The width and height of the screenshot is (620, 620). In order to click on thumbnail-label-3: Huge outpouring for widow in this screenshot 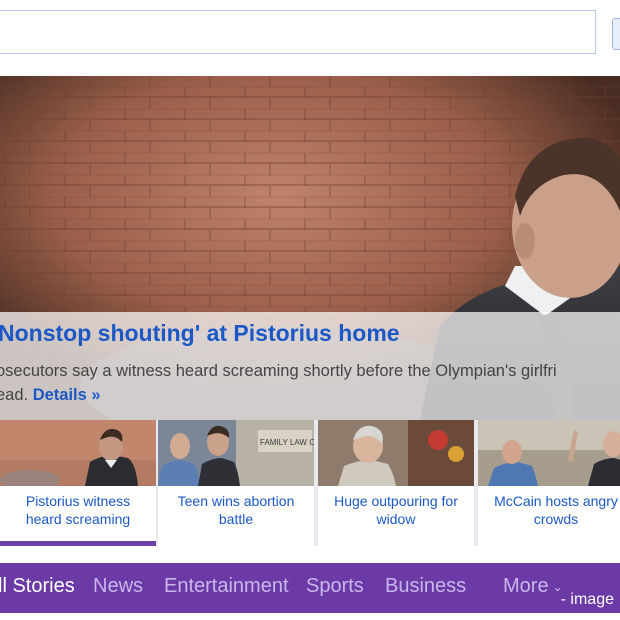, I will do `click(396, 510)`.